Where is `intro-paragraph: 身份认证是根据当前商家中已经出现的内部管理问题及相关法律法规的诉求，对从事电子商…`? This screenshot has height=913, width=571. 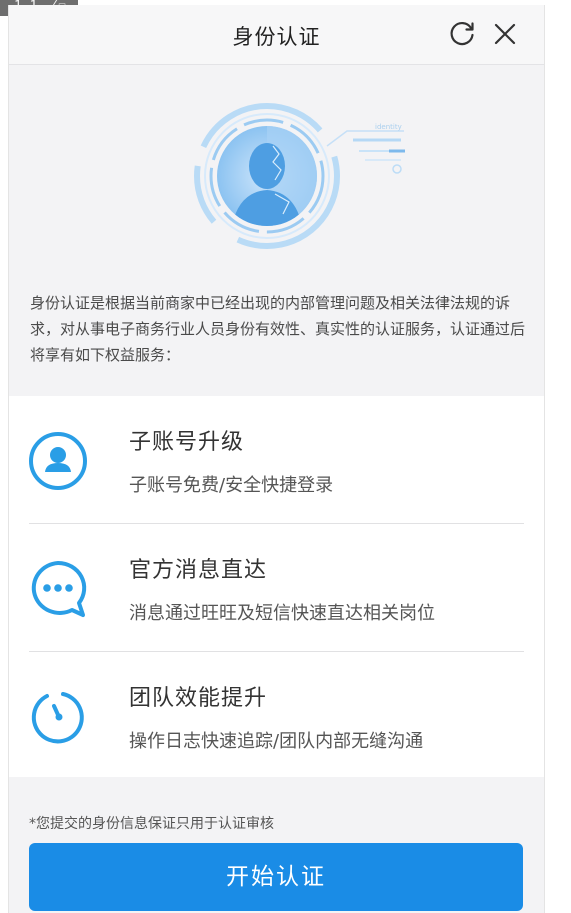 intro-paragraph: 身份认证是根据当前商家中已经出现的内部管理问题及相关法律法规的诉求，对从事电子商… is located at coordinates (278, 329).